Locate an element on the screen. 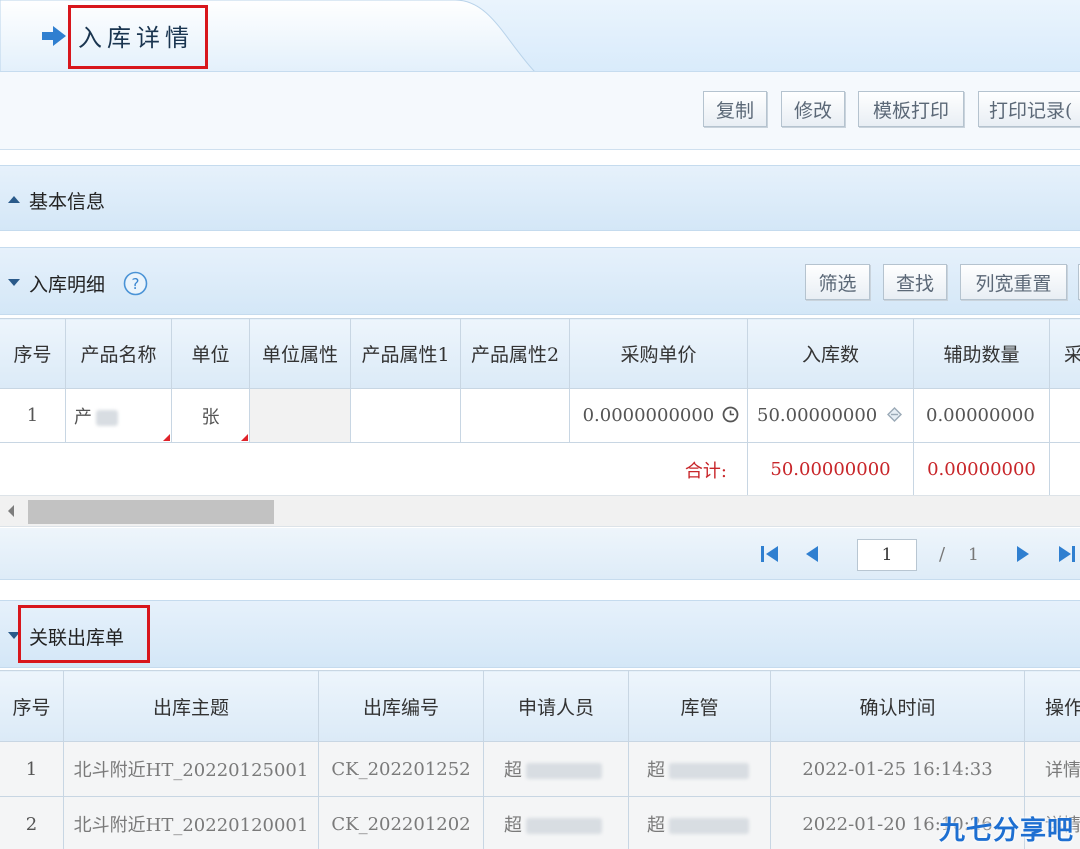 The height and width of the screenshot is (849, 1080). first-page-icon is located at coordinates (770, 554).